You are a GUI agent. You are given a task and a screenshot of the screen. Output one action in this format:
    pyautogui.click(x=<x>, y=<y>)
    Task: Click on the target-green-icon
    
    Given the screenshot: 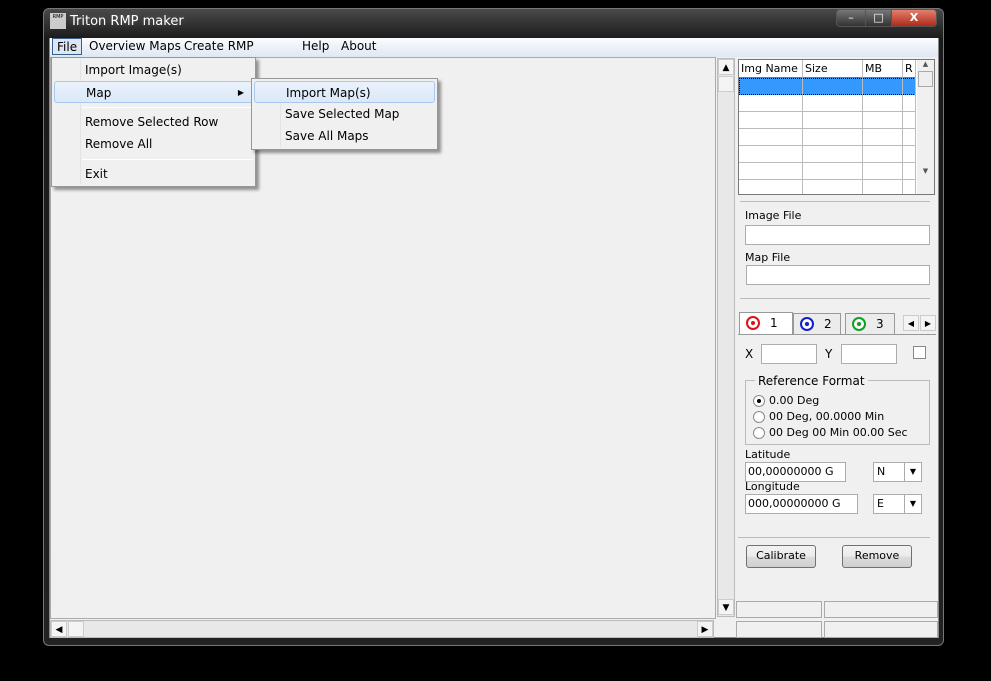 What is the action you would take?
    pyautogui.click(x=859, y=324)
    